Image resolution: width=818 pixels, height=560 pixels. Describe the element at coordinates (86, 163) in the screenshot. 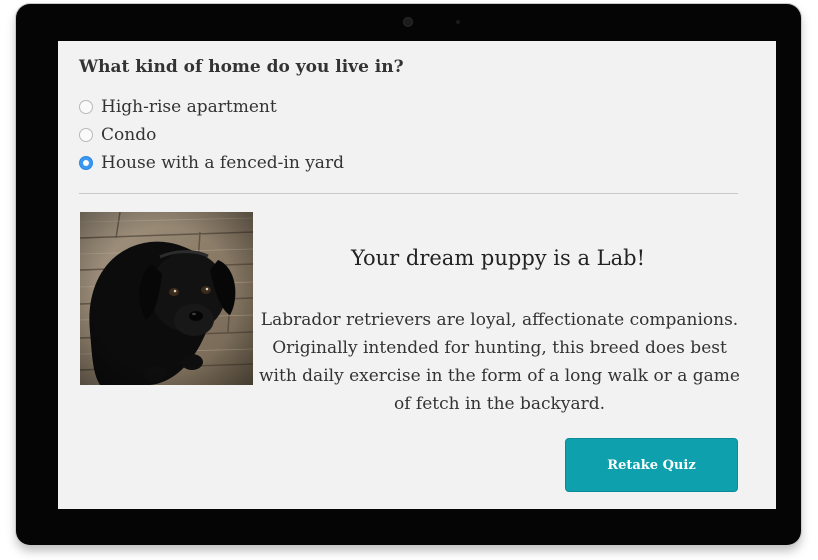

I see `radio-checked-icon` at that location.